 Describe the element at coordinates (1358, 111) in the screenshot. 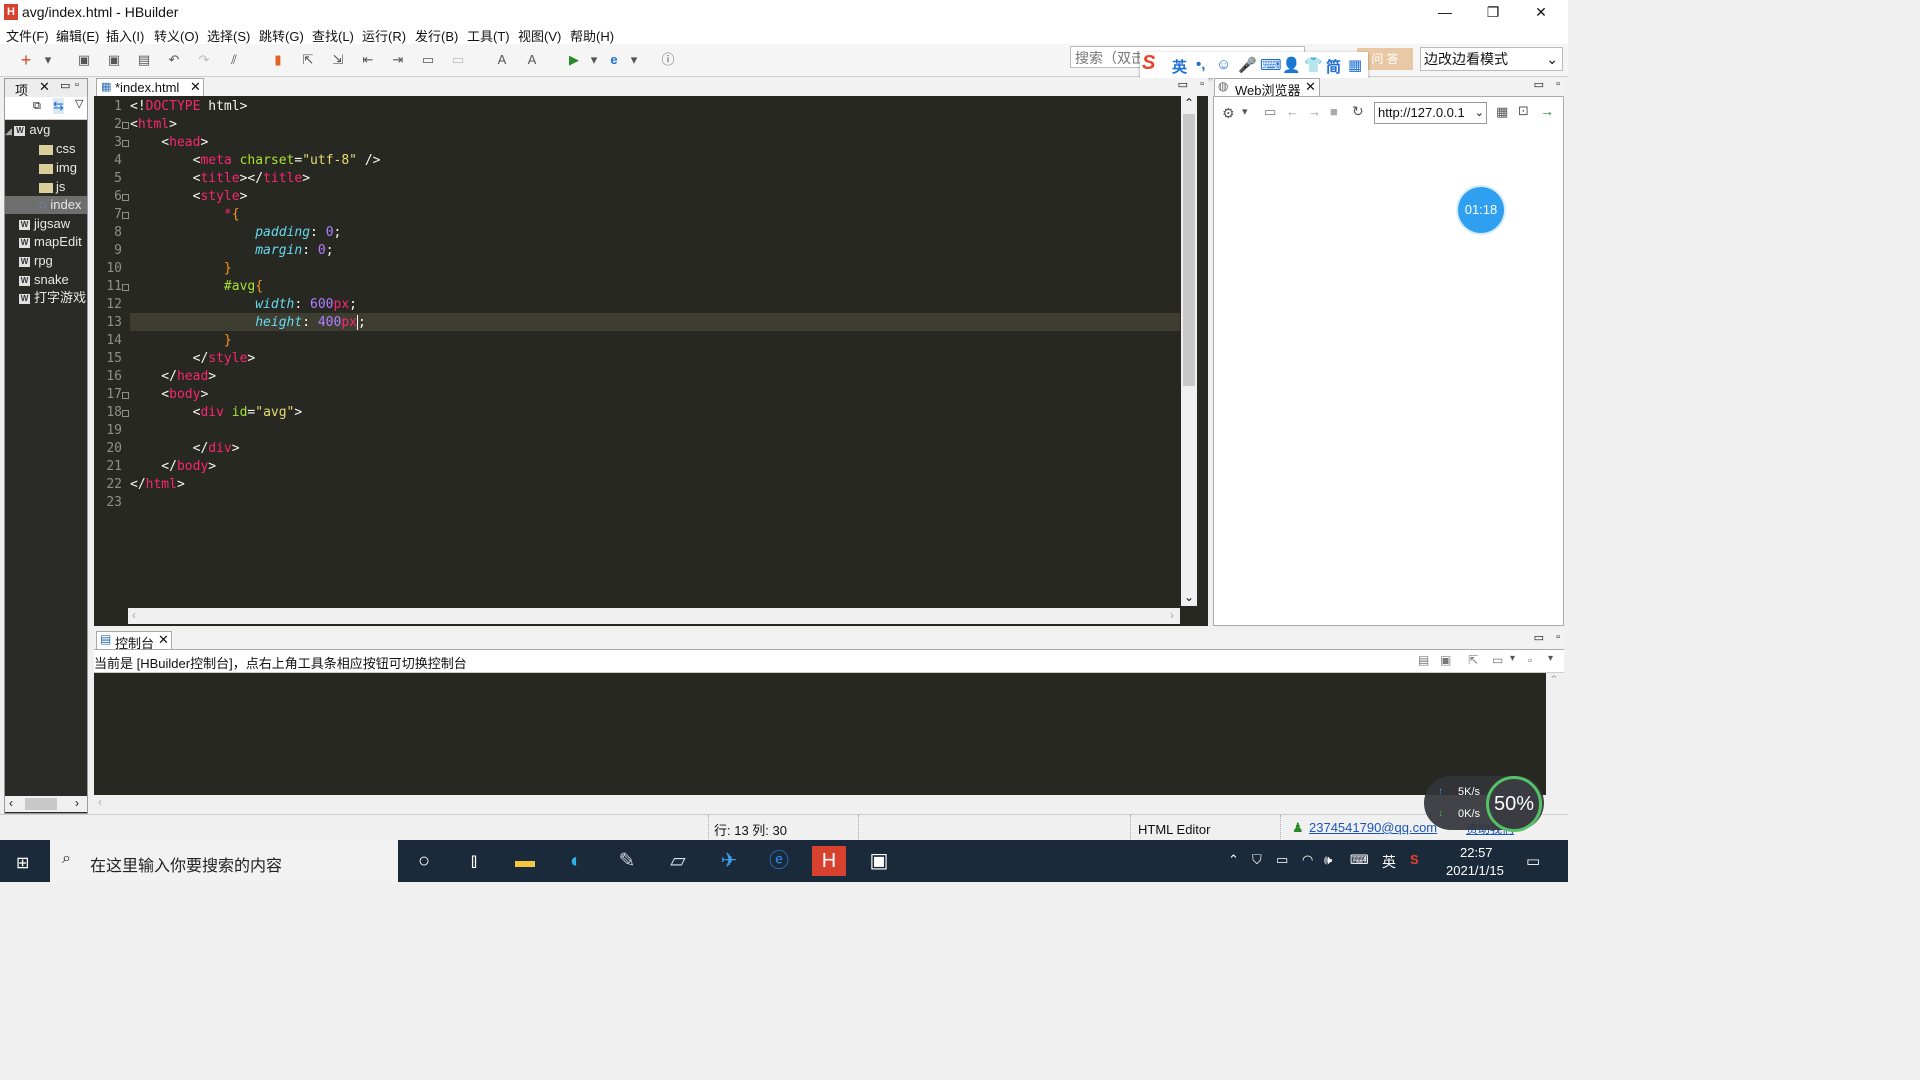

I see `refresh-icon: ↻` at that location.